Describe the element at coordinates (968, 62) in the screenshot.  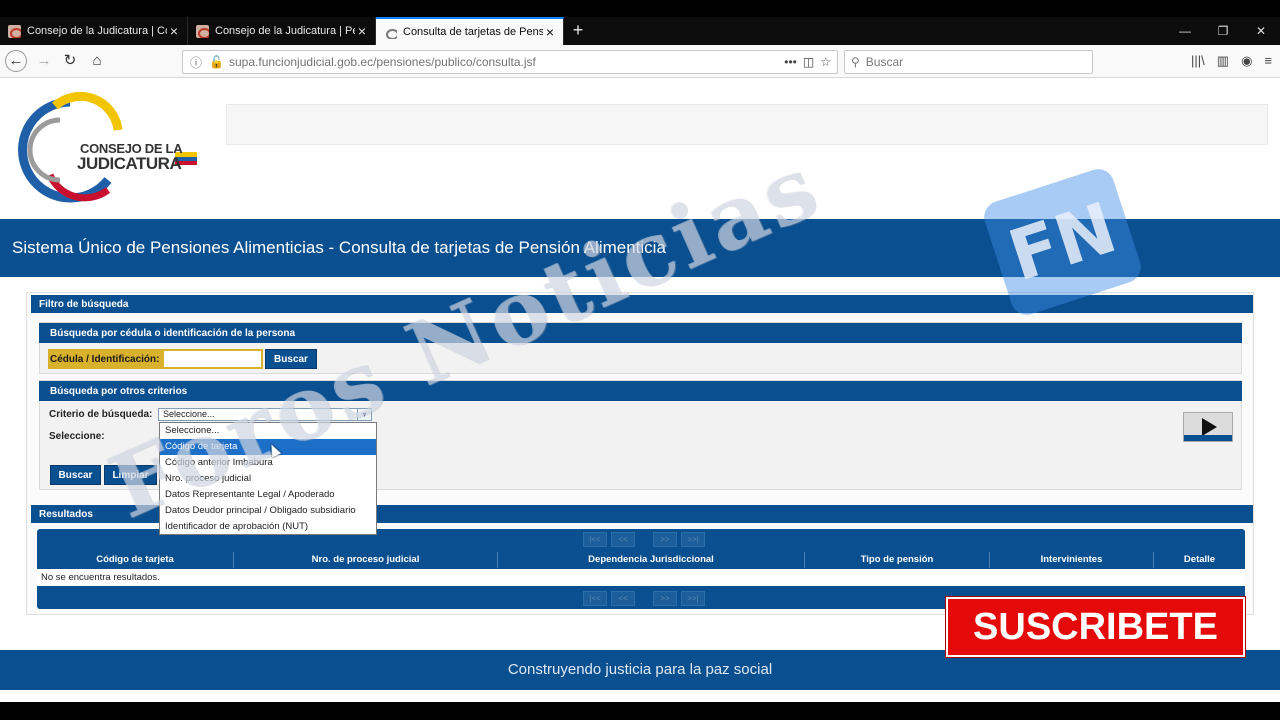
I see `search-bar: ⚲ Buscar` at that location.